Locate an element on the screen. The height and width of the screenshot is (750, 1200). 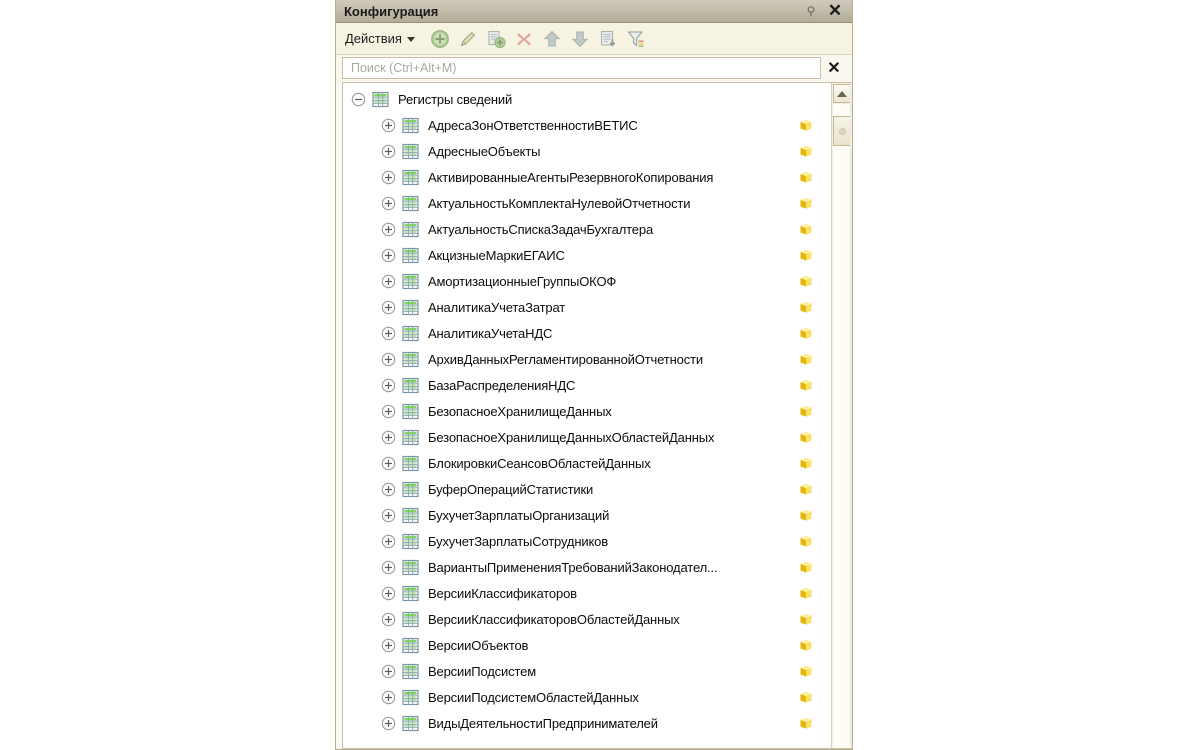
edit-pencil-icon is located at coordinates (468, 39).